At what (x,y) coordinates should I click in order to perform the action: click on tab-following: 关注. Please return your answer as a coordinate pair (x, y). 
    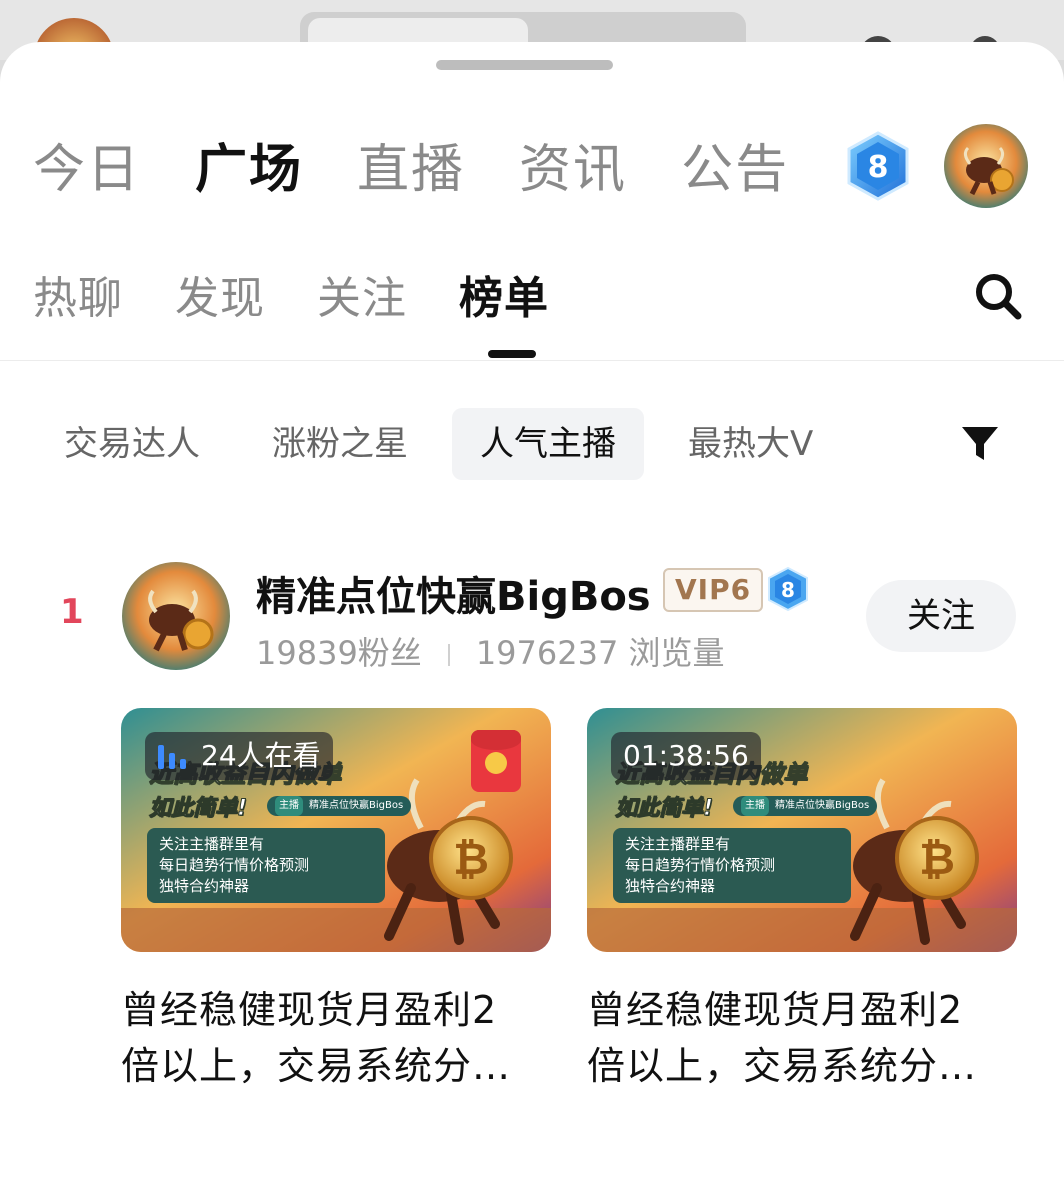
    Looking at the image, I should click on (362, 299).